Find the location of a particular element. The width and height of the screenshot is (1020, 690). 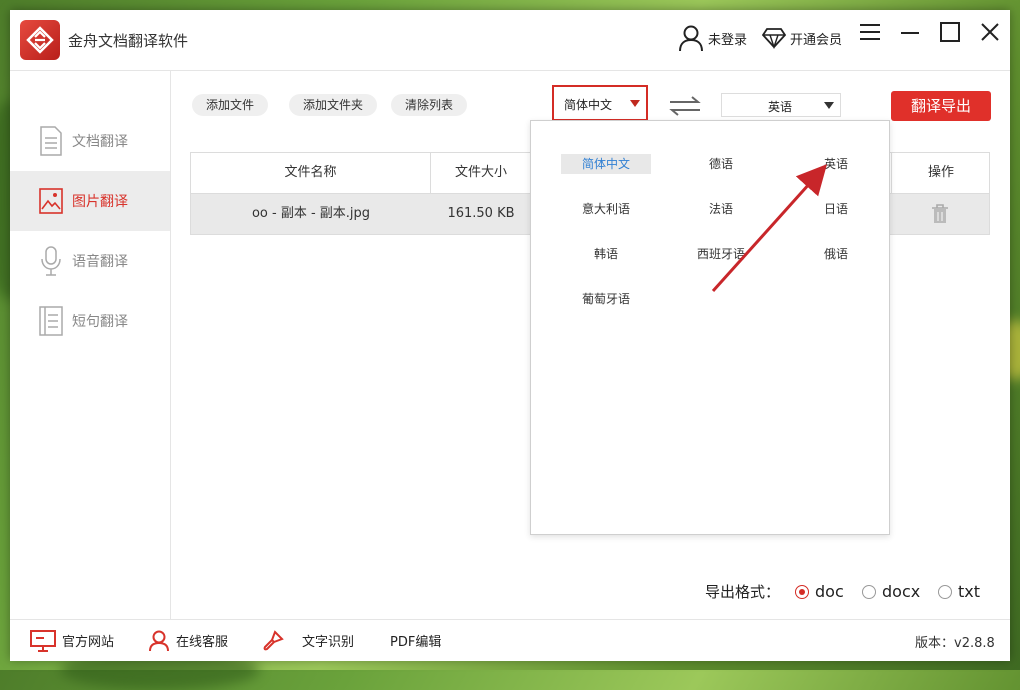

maximize-icon is located at coordinates (950, 32).